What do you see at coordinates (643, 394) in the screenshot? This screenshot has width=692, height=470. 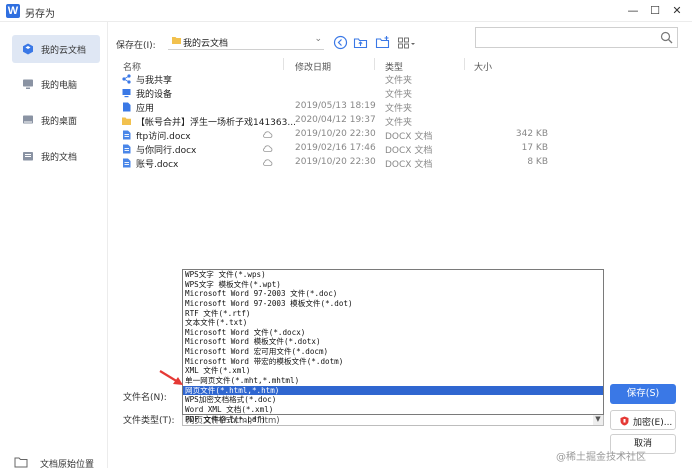 I see `save-button: 保存(S)` at bounding box center [643, 394].